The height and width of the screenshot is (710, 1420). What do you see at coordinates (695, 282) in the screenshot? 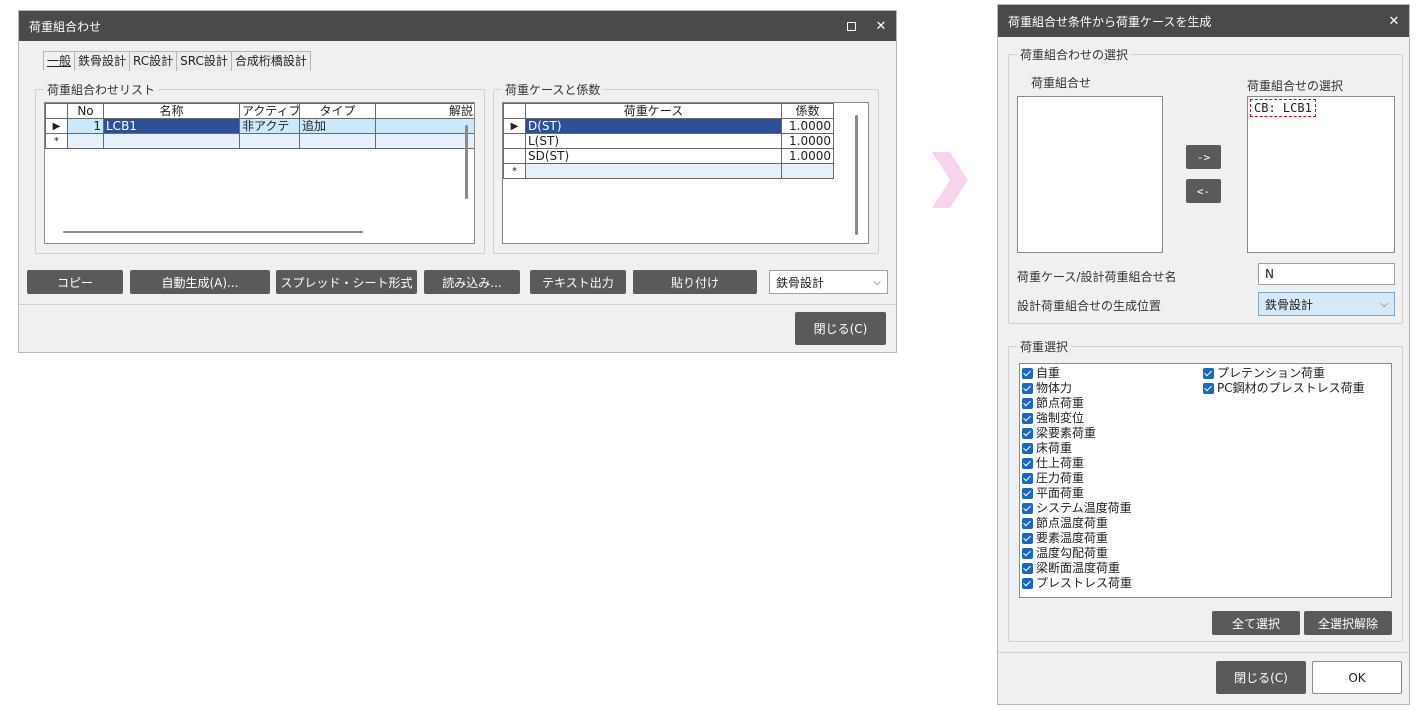
I see `paste-button: 貼り付け` at bounding box center [695, 282].